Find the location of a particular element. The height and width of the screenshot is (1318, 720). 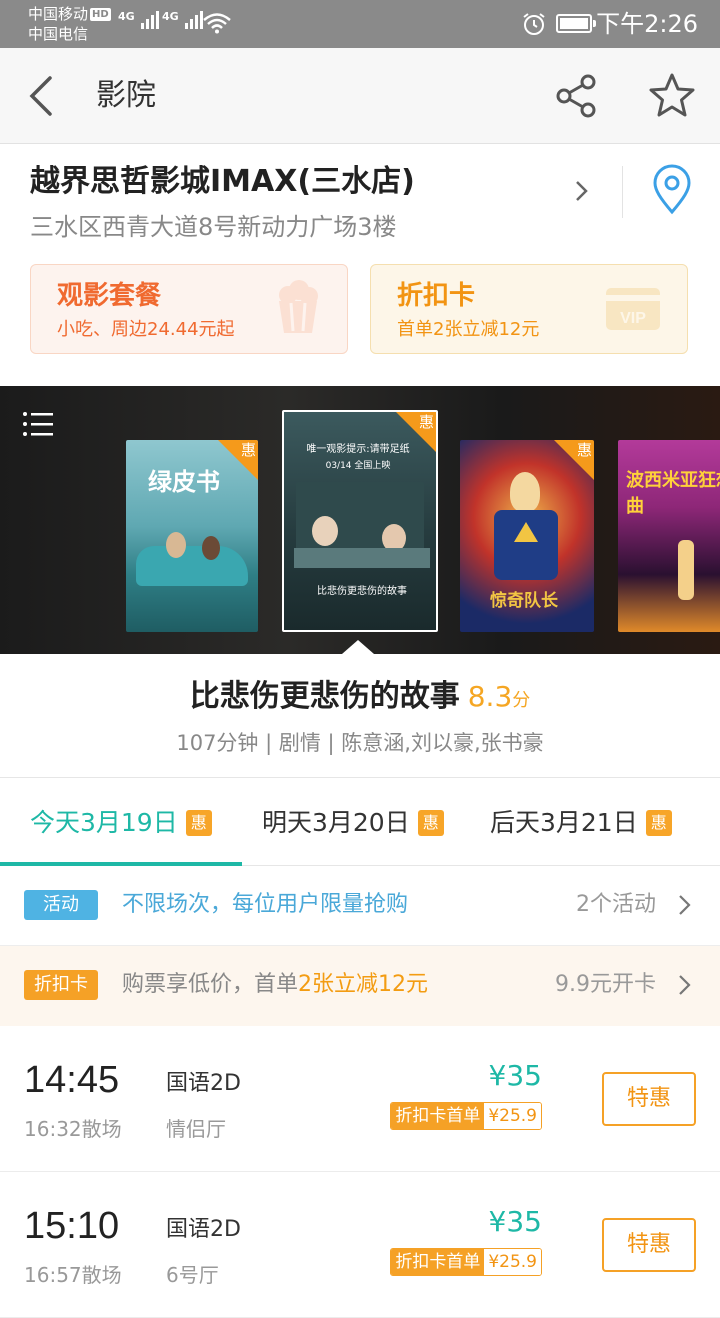

promo-subtitle: 首单2张立减12元 is located at coordinates (468, 329).